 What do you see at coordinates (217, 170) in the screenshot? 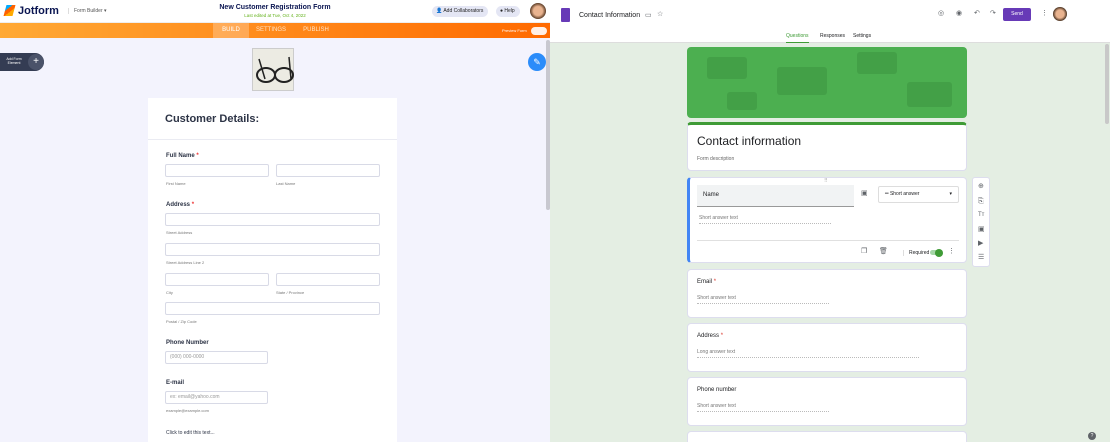
I see `first-name-input` at bounding box center [217, 170].